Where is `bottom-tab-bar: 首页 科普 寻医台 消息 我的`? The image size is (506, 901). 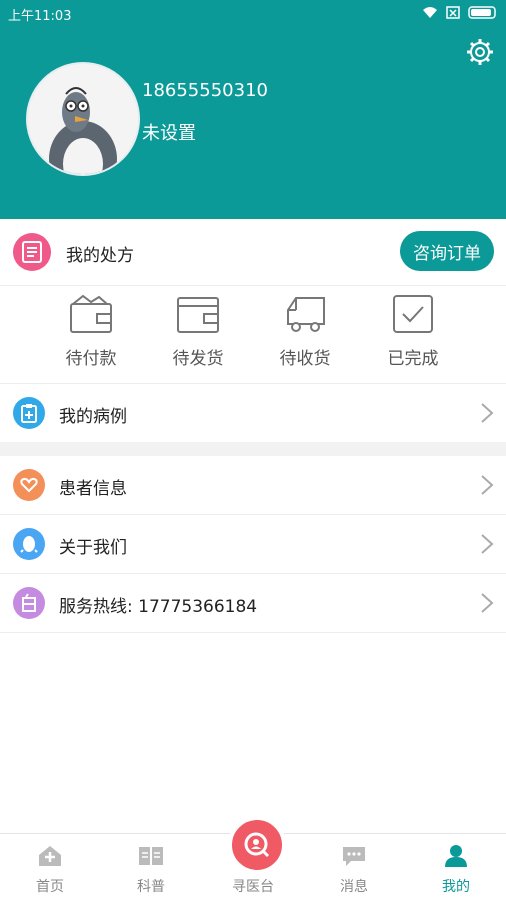
bottom-tab-bar: 首页 科普 寻医台 消息 我的 is located at coordinates (253, 858).